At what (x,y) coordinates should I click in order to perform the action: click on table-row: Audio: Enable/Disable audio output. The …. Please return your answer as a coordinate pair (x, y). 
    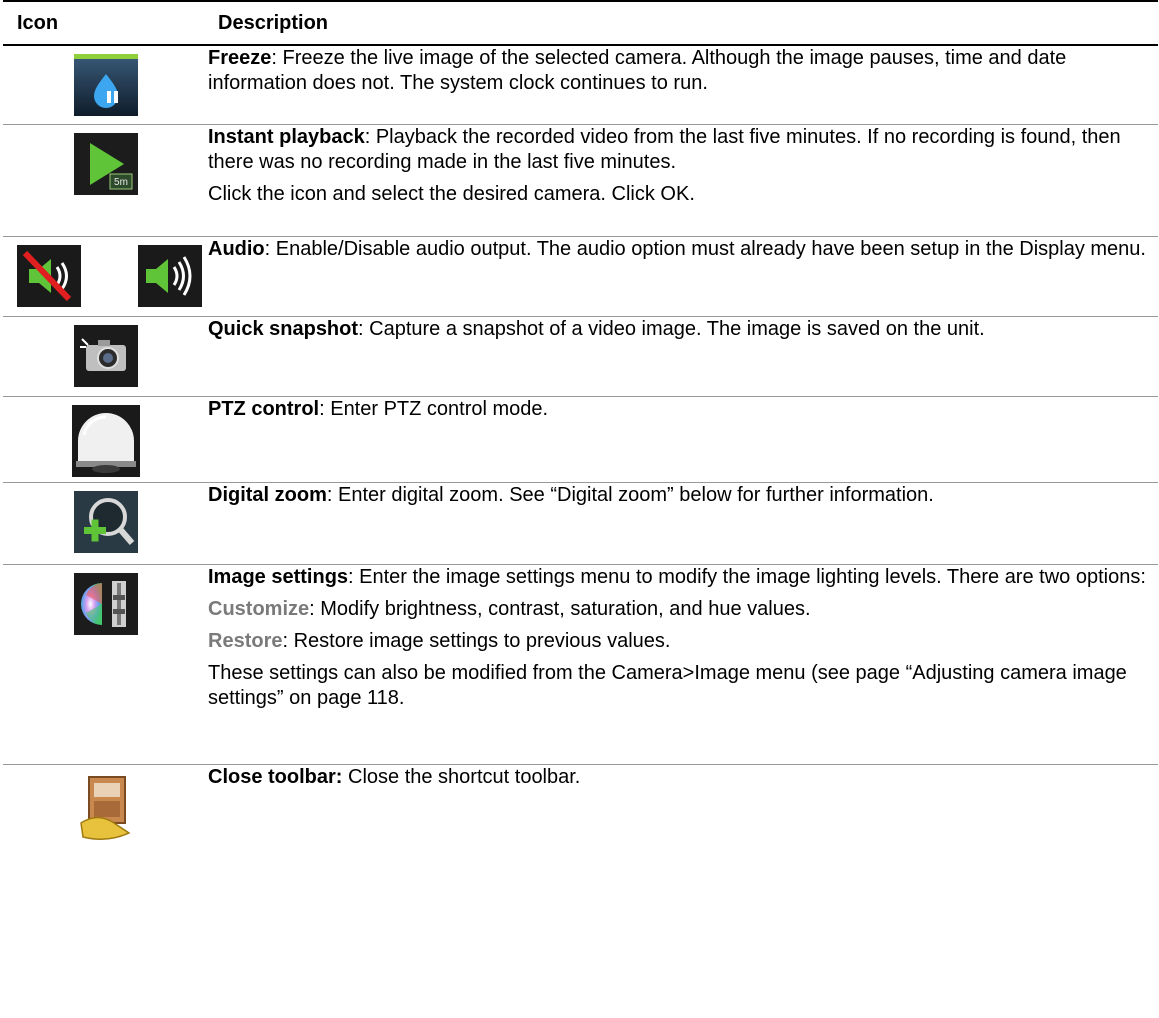
    Looking at the image, I should click on (580, 276).